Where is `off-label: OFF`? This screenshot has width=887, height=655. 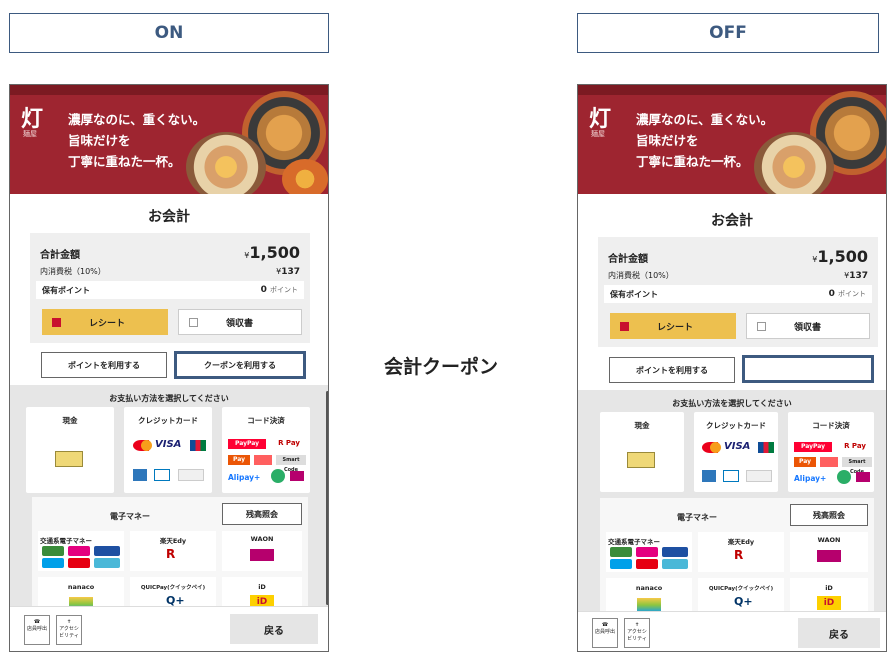
off-label: OFF is located at coordinates (728, 33).